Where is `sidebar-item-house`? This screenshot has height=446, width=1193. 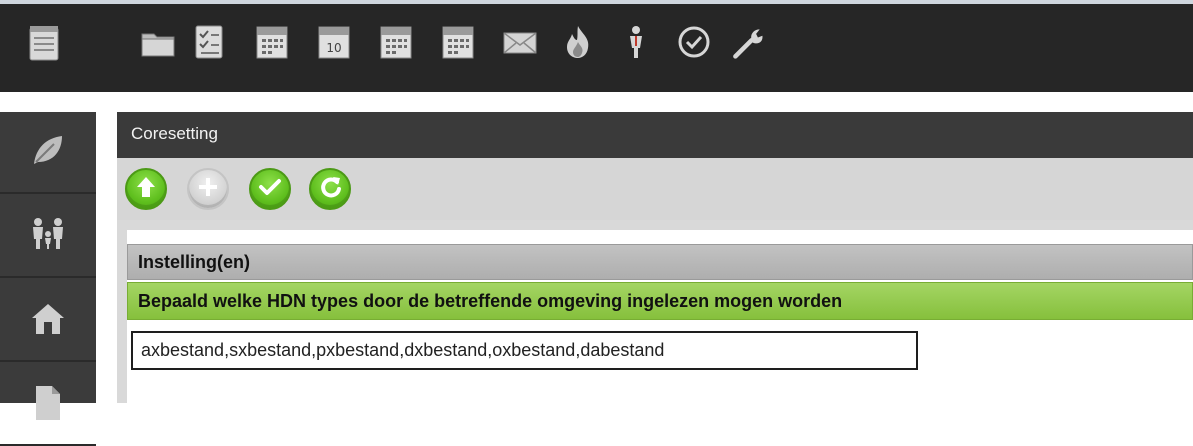
sidebar-item-house is located at coordinates (48, 321).